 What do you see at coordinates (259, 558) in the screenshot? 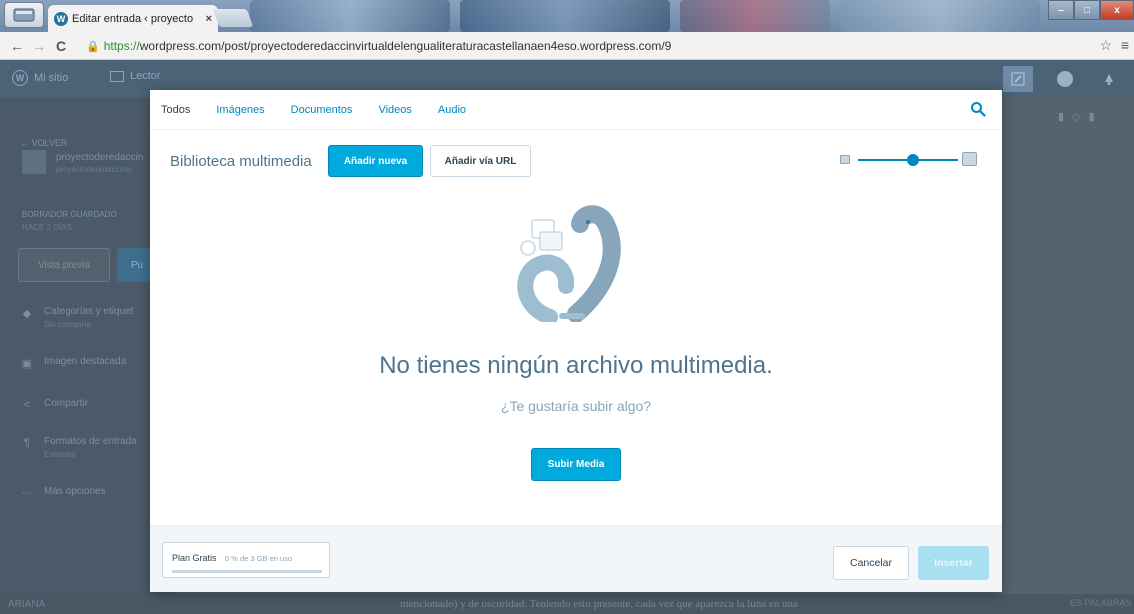
I see `plan-usage: 0 % de 3 GB en uso` at bounding box center [259, 558].